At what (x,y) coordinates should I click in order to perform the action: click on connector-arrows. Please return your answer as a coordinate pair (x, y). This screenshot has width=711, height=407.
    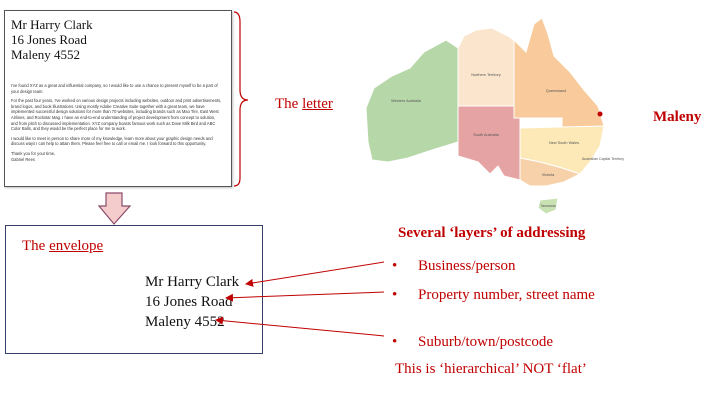
    Looking at the image, I should click on (300, 299).